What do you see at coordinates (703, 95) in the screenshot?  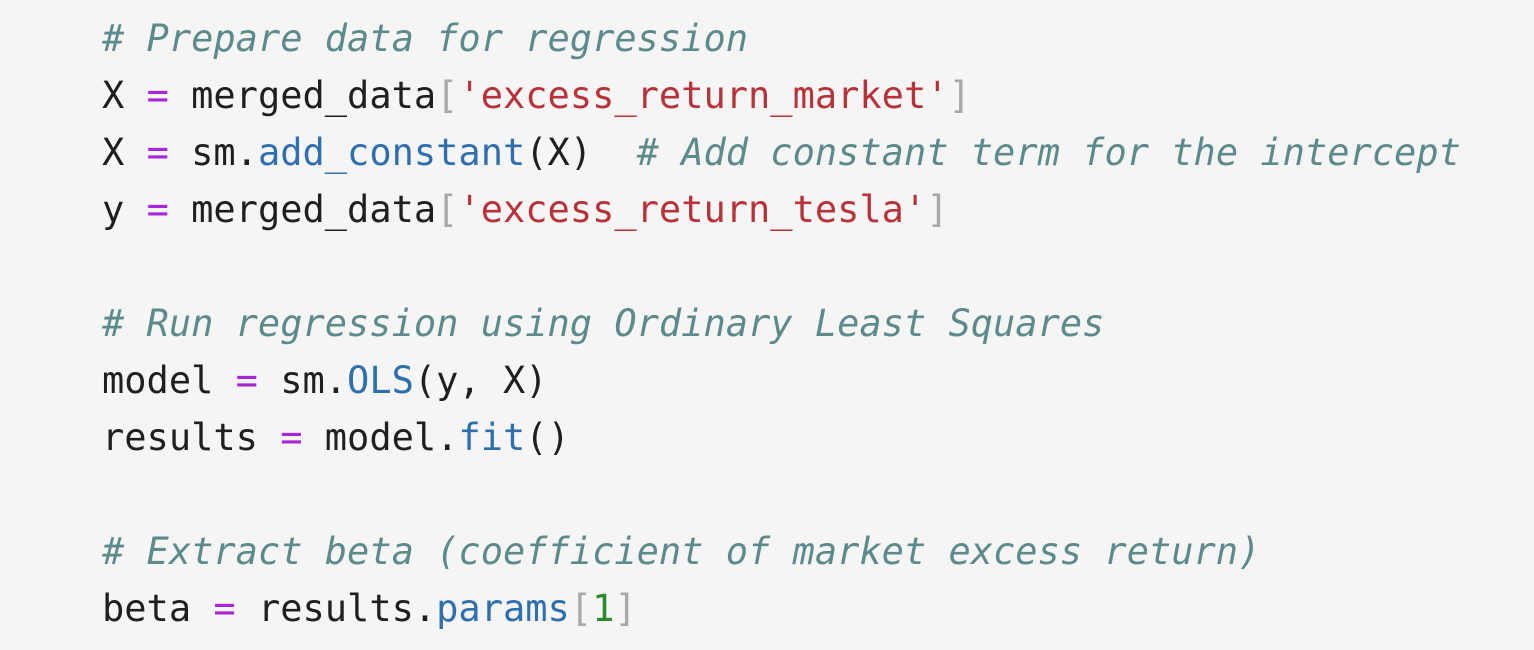 I see `string-literal: 'excess_return_market'` at bounding box center [703, 95].